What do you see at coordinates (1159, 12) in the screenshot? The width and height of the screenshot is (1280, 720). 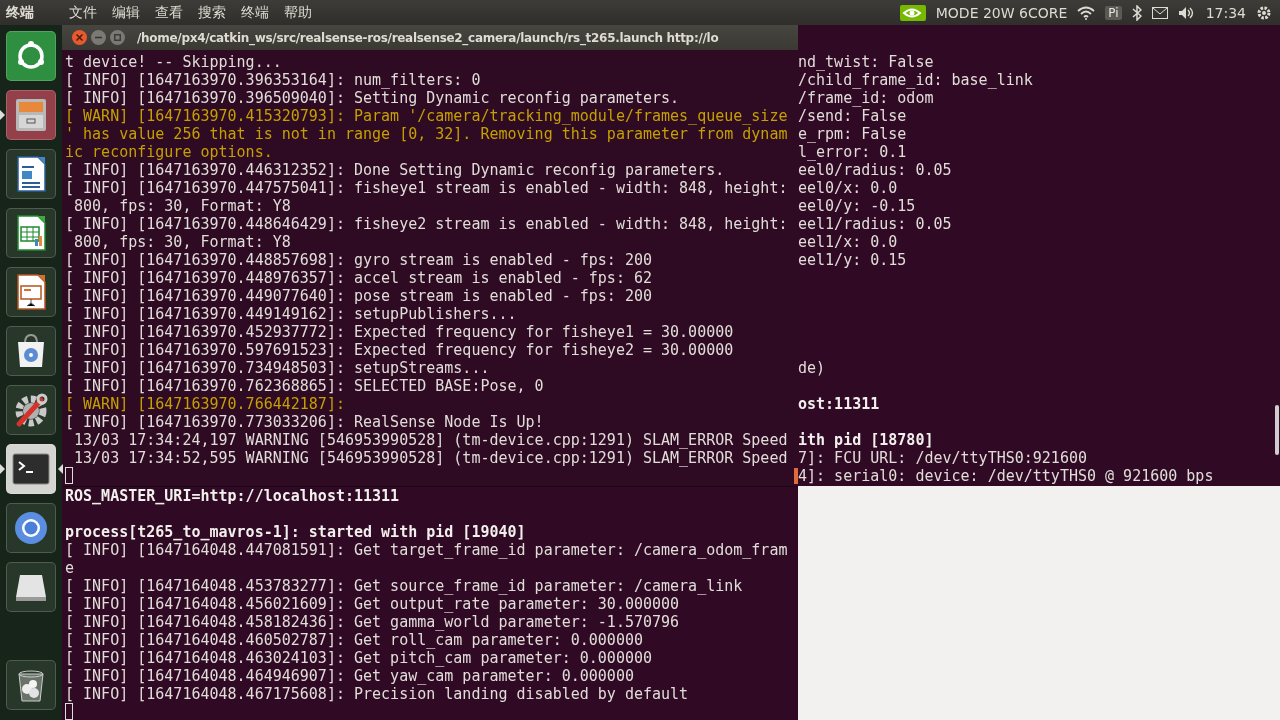 I see `mail-icon` at bounding box center [1159, 12].